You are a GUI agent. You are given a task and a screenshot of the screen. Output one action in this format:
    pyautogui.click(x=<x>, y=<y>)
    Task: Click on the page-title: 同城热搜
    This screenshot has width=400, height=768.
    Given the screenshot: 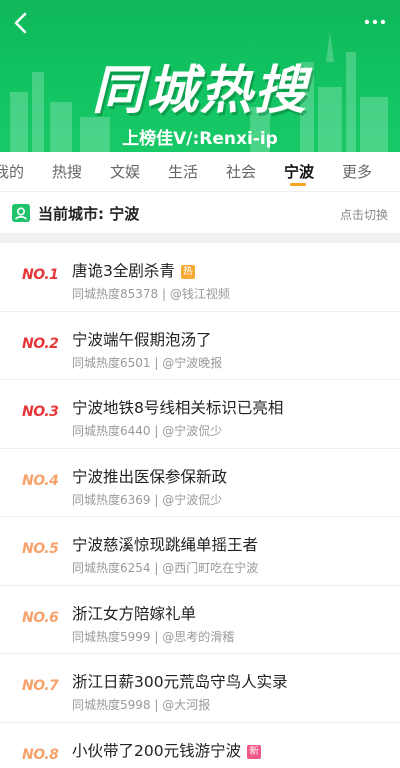 What is the action you would take?
    pyautogui.click(x=199, y=91)
    